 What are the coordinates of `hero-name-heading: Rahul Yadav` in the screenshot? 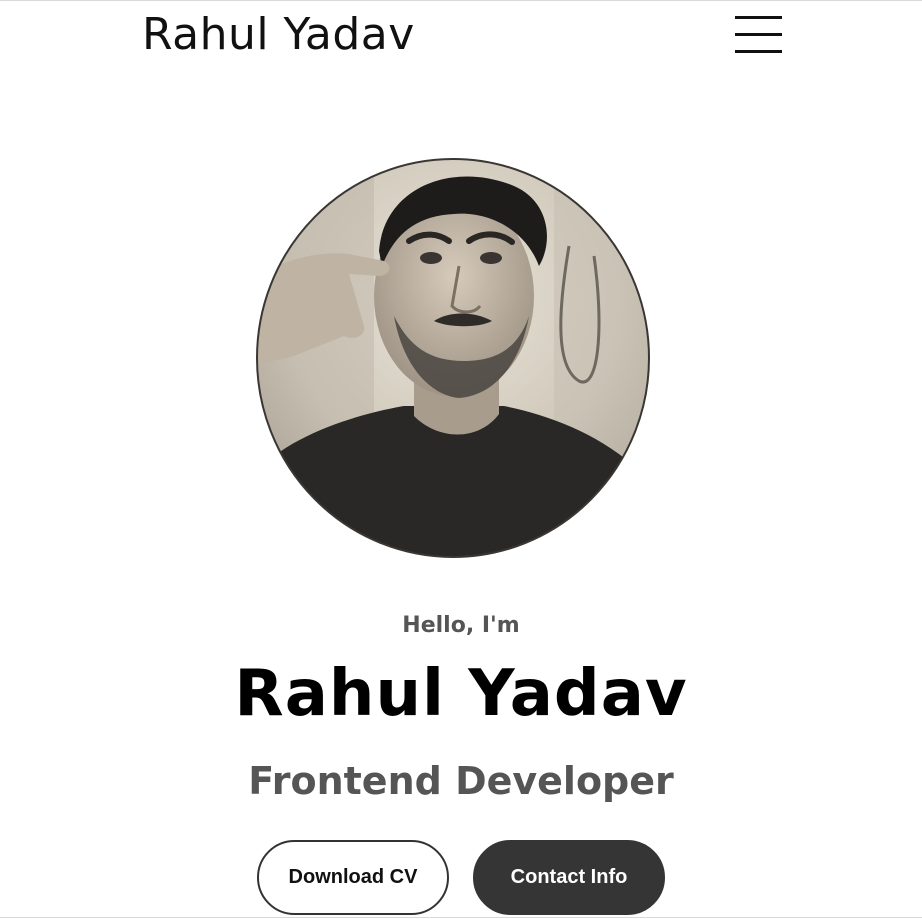 It's located at (461, 694).